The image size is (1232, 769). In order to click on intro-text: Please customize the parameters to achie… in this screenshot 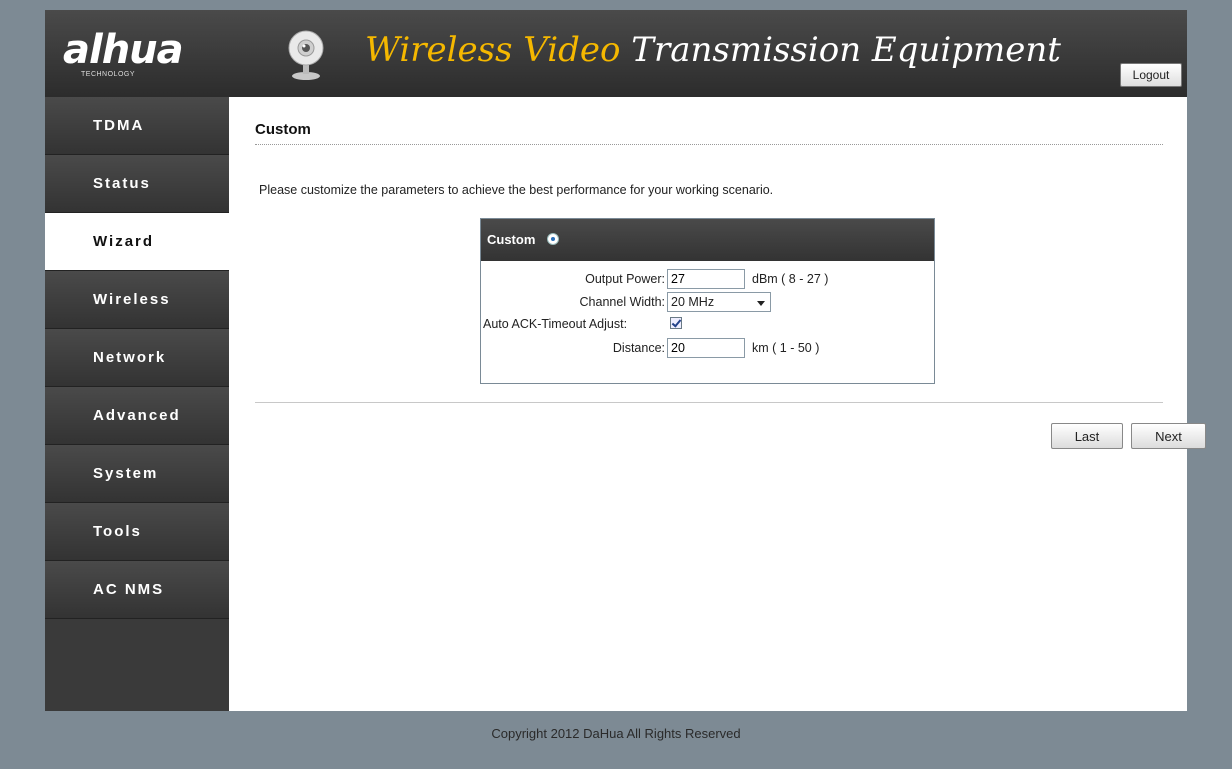, I will do `click(516, 190)`.